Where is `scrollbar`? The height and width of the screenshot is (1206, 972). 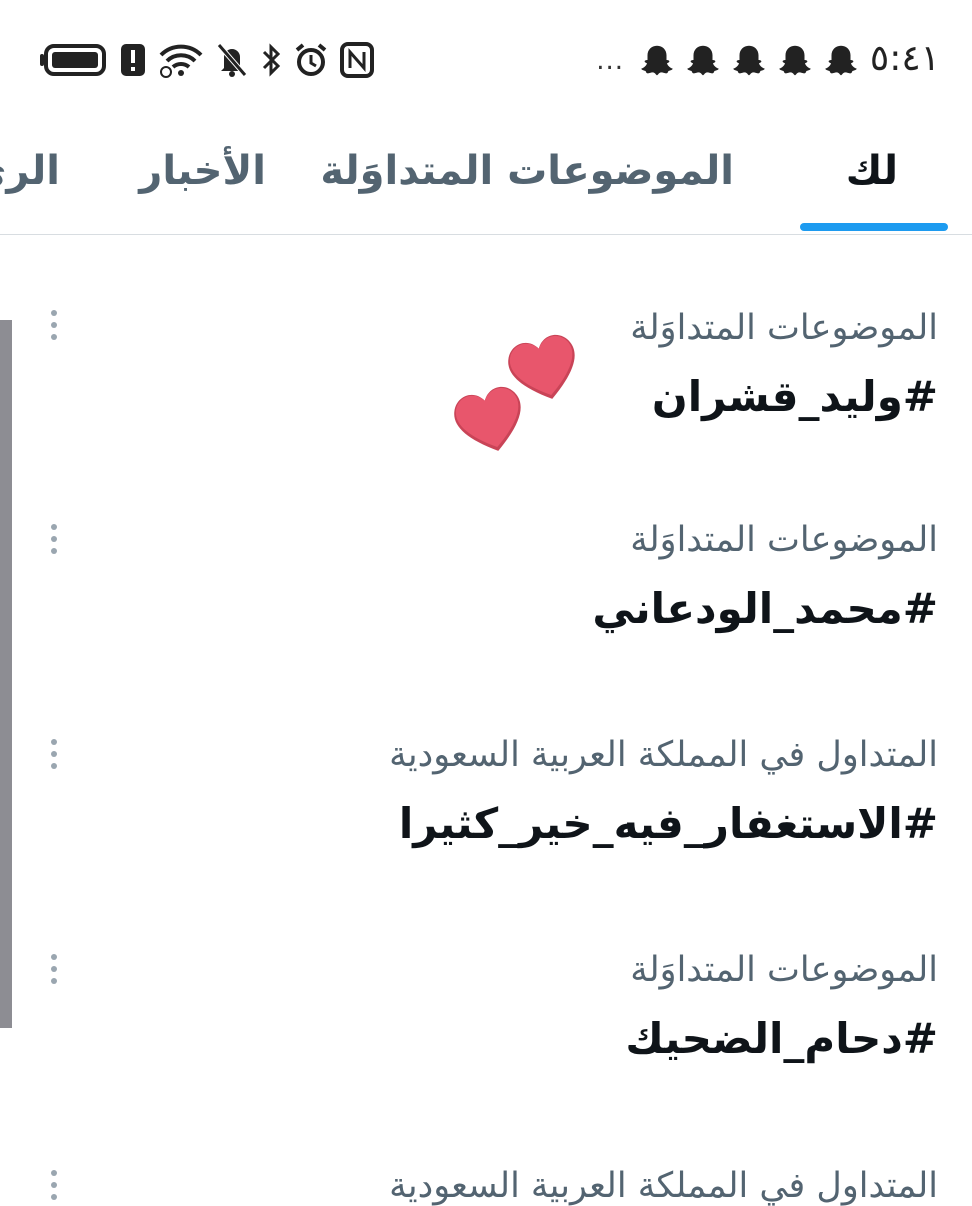
scrollbar is located at coordinates (6, 674).